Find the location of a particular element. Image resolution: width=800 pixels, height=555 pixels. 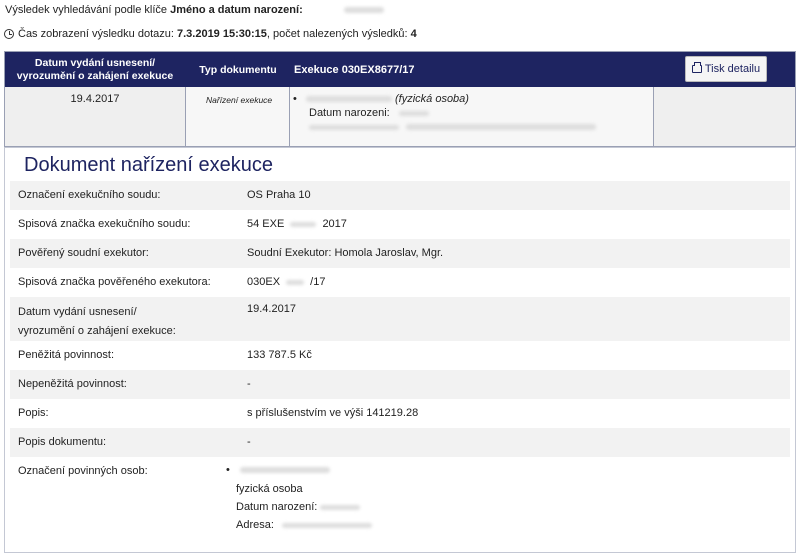

field-value: 54 EXE 2017 is located at coordinates (297, 224).